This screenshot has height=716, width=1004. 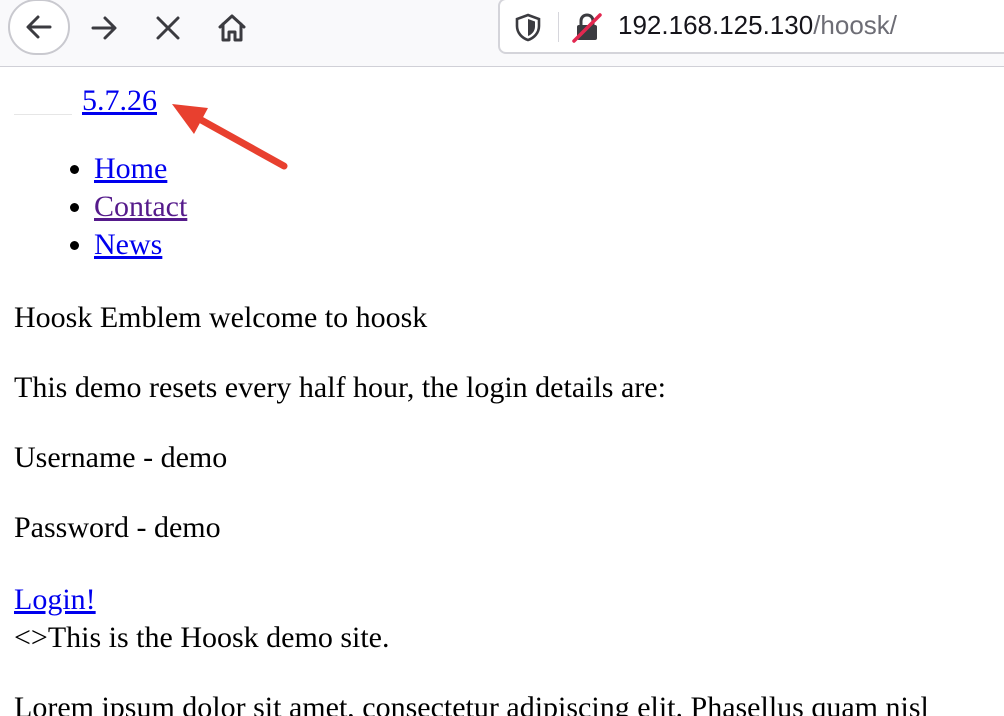 I want to click on arrow-right-icon, so click(x=104, y=28).